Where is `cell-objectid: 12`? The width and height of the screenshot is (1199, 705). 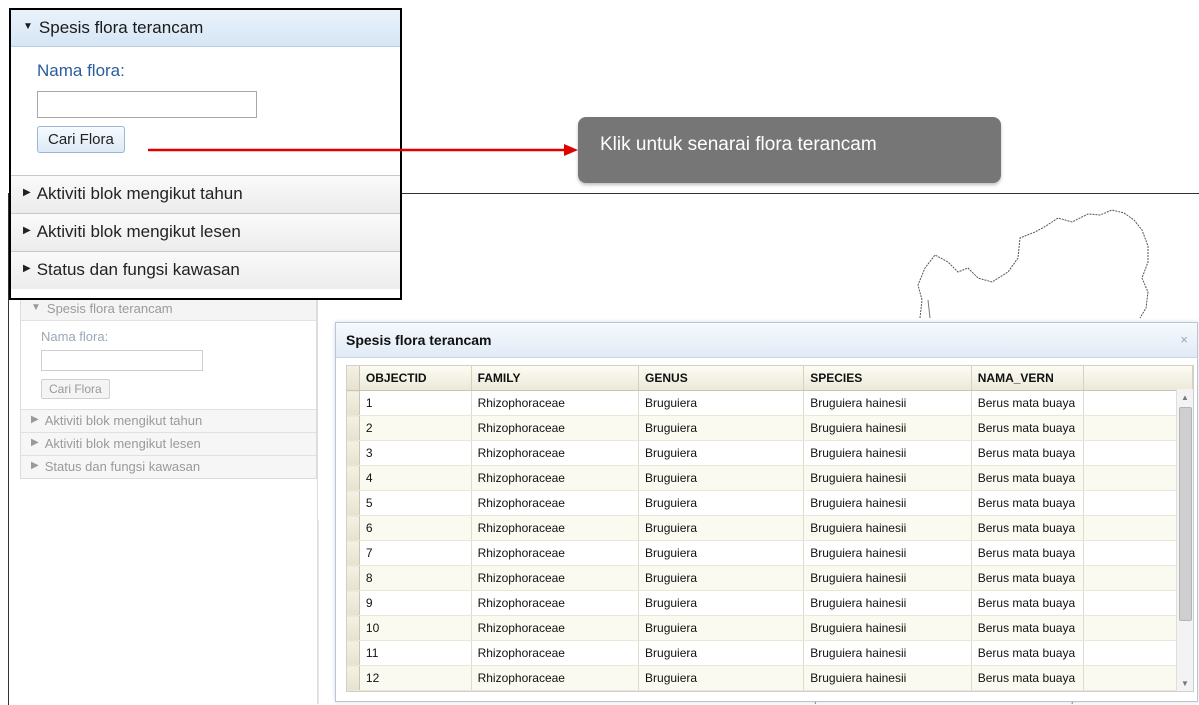 cell-objectid: 12 is located at coordinates (415, 678).